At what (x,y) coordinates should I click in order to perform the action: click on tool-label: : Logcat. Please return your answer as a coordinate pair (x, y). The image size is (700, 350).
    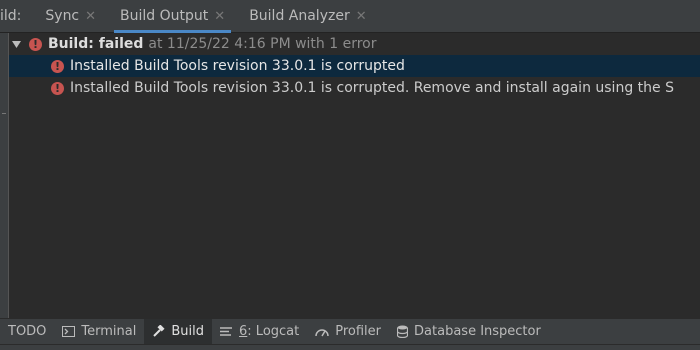
    Looking at the image, I should click on (273, 331).